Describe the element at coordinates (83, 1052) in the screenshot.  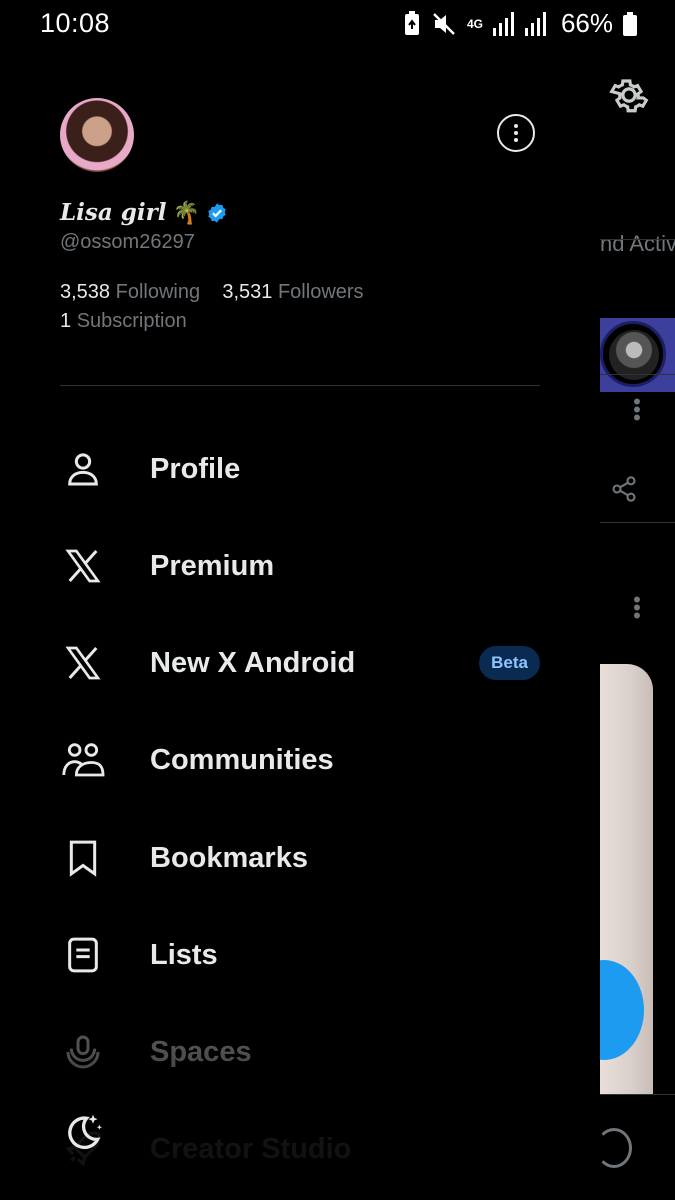
I see `spaces-icon` at that location.